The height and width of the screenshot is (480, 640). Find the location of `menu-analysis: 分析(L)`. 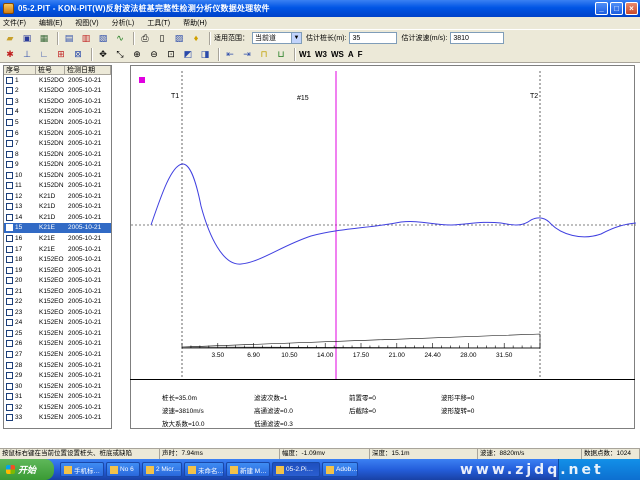

menu-analysis: 分析(L) is located at coordinates (123, 23).